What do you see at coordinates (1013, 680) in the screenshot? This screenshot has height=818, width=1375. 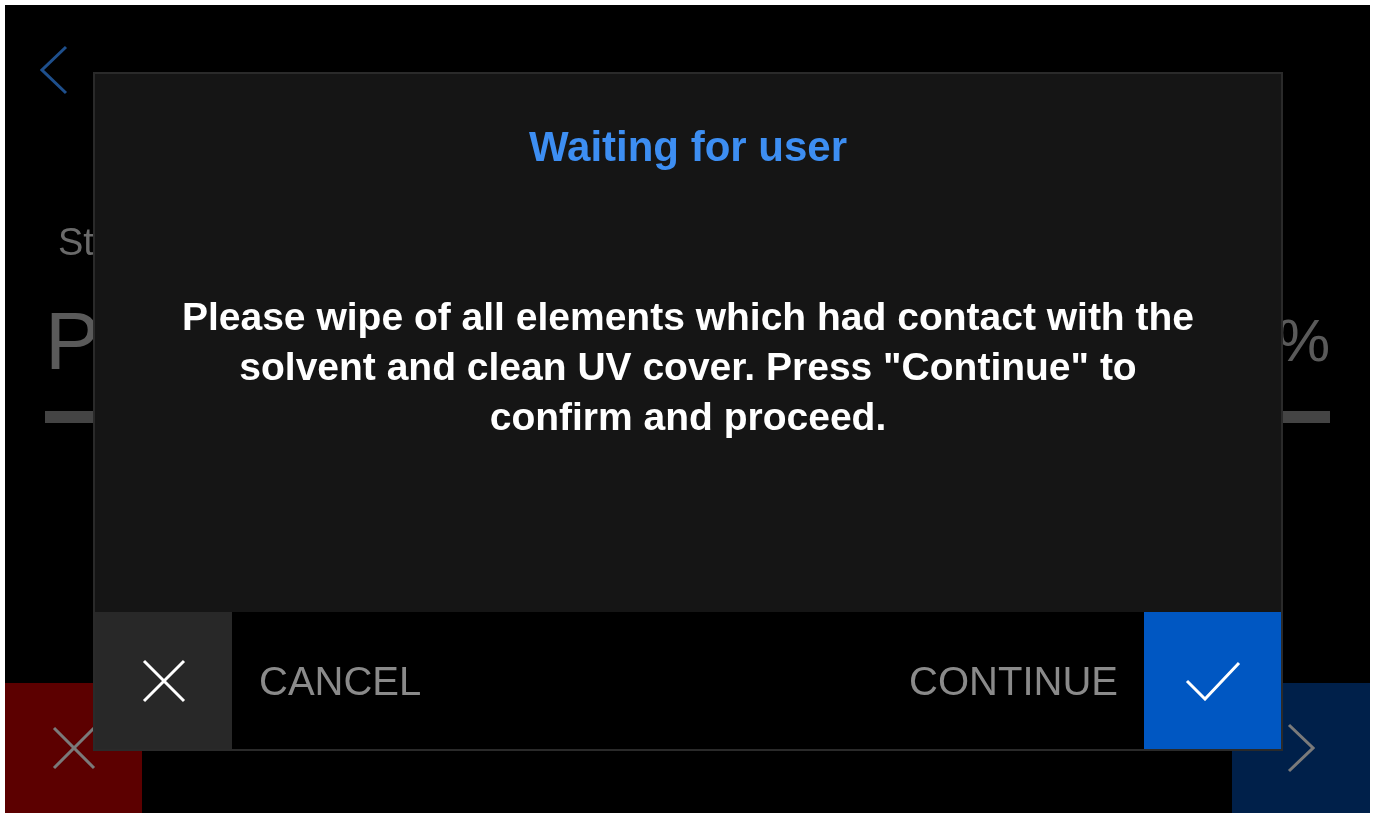 I see `continue-label: CONTINUE` at bounding box center [1013, 680].